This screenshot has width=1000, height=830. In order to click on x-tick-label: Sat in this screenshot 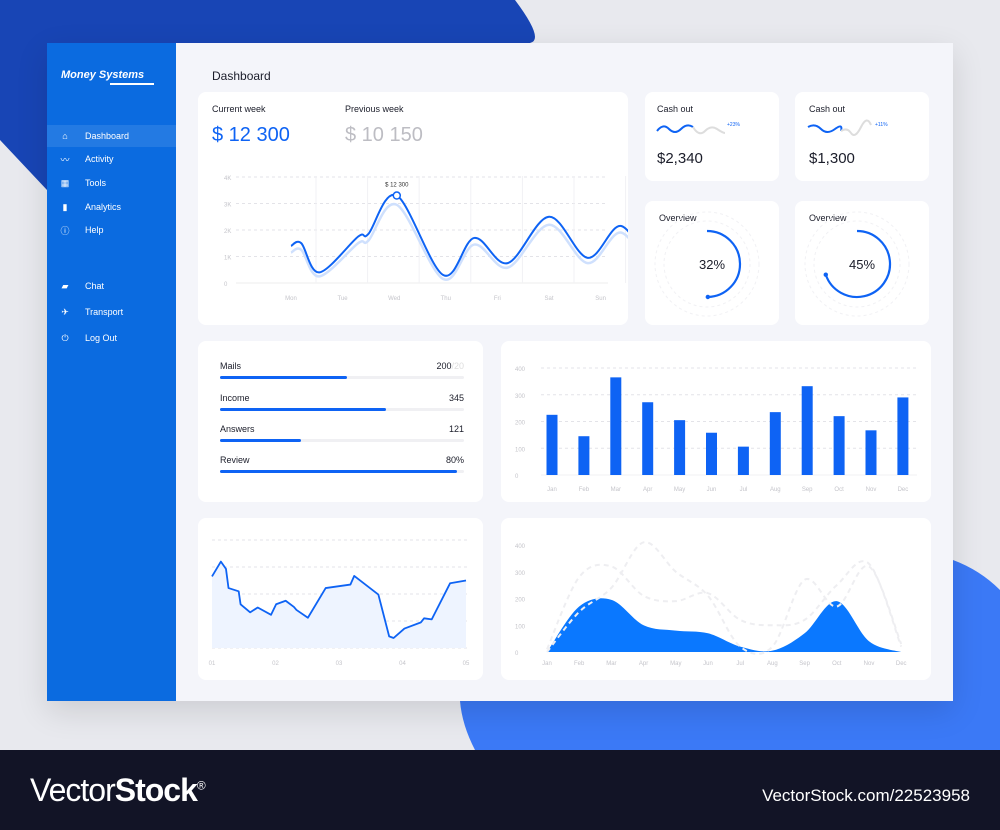, I will do `click(548, 299)`.